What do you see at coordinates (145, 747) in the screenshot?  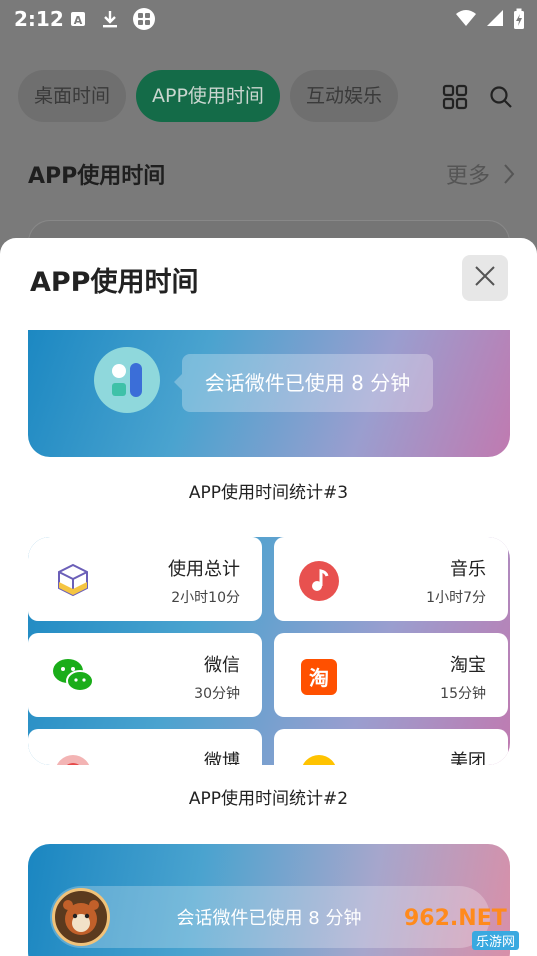 I see `tile-weibo: 微博` at bounding box center [145, 747].